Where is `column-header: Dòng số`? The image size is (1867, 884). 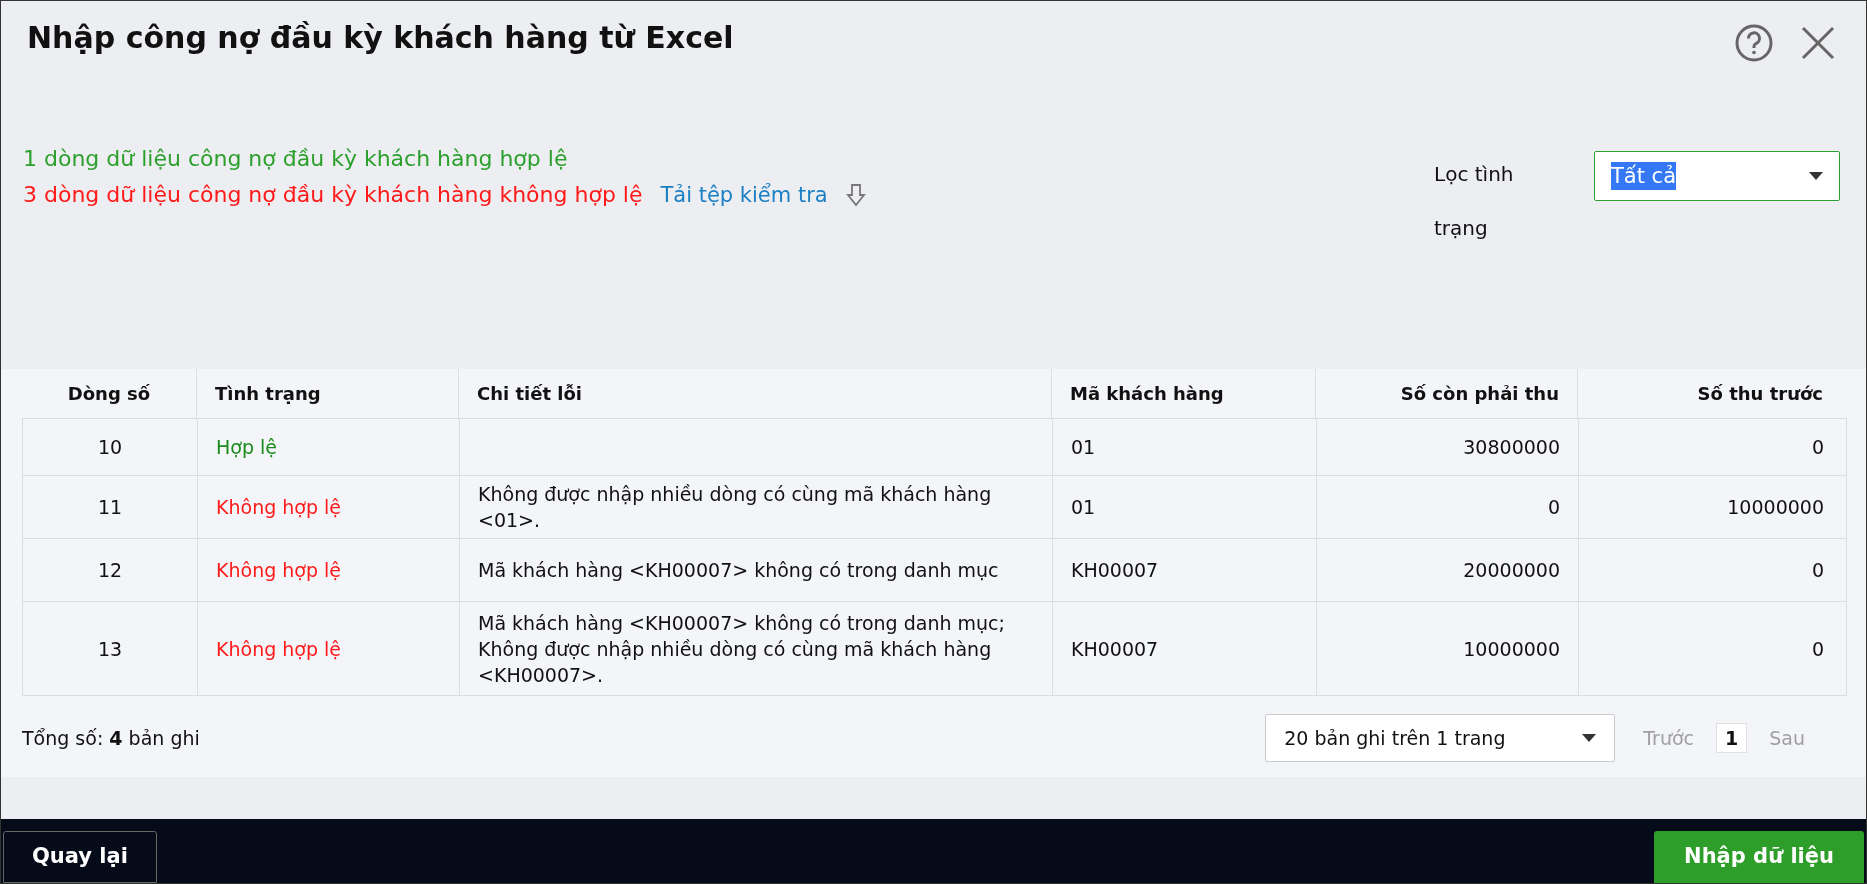 column-header: Dòng số is located at coordinates (109, 393).